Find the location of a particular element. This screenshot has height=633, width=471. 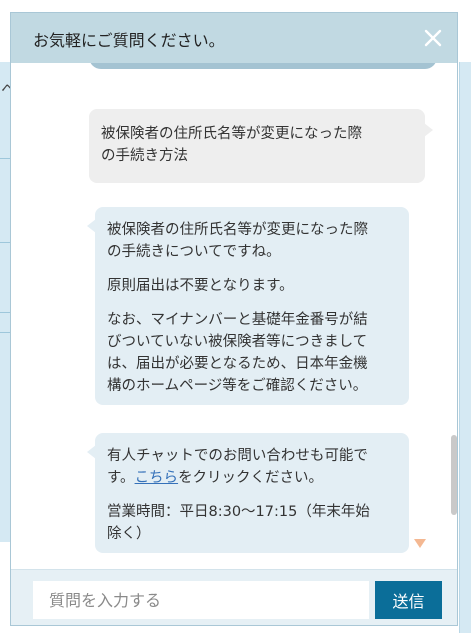

bot-message-line: をクリックください。 is located at coordinates (251, 478).